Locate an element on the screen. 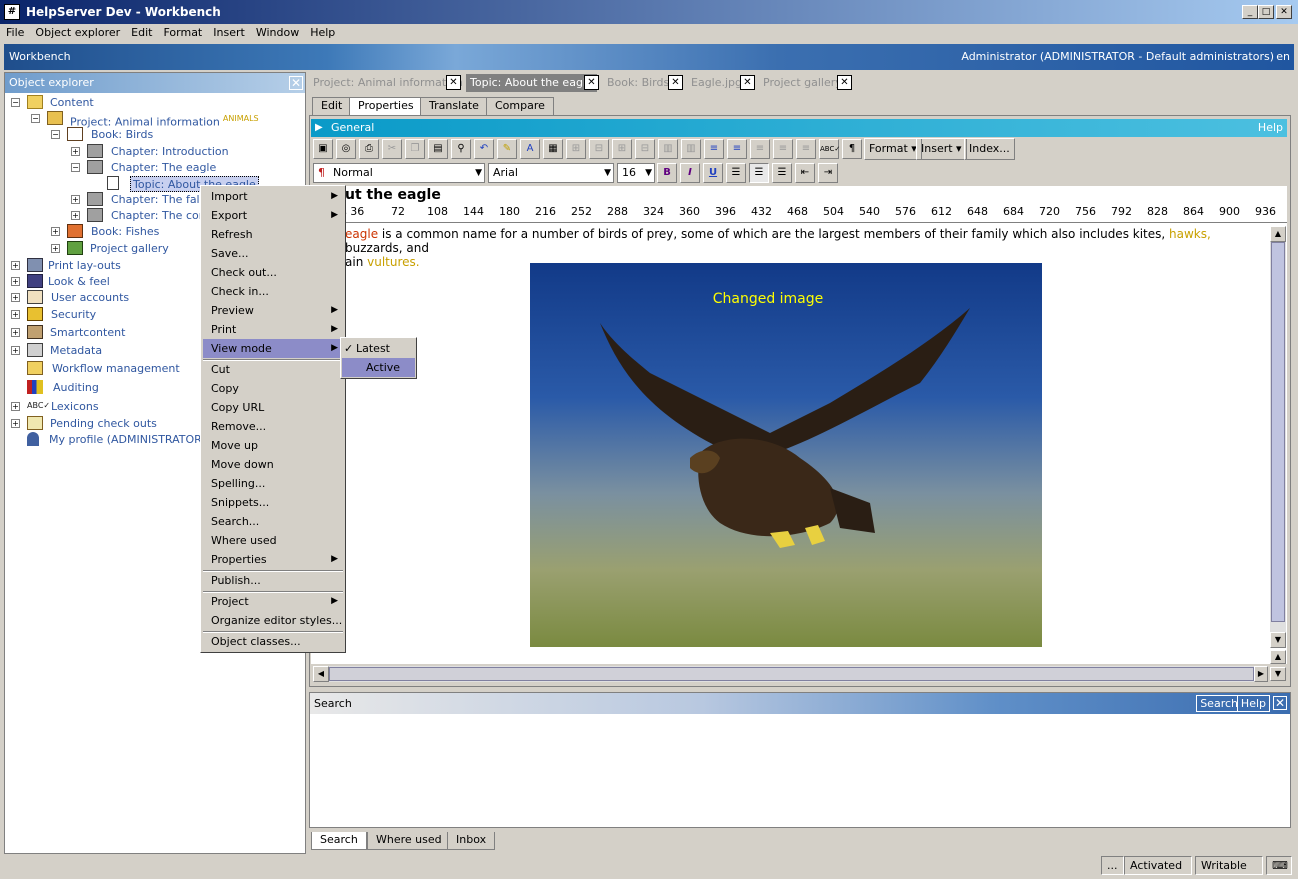  link-hawks: hawks, is located at coordinates (1190, 234).